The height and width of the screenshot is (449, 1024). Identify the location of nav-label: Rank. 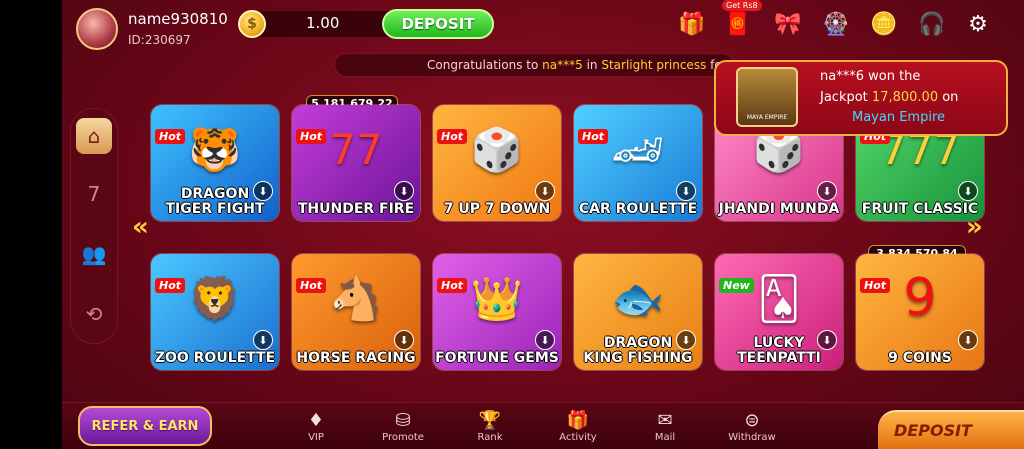
(490, 437).